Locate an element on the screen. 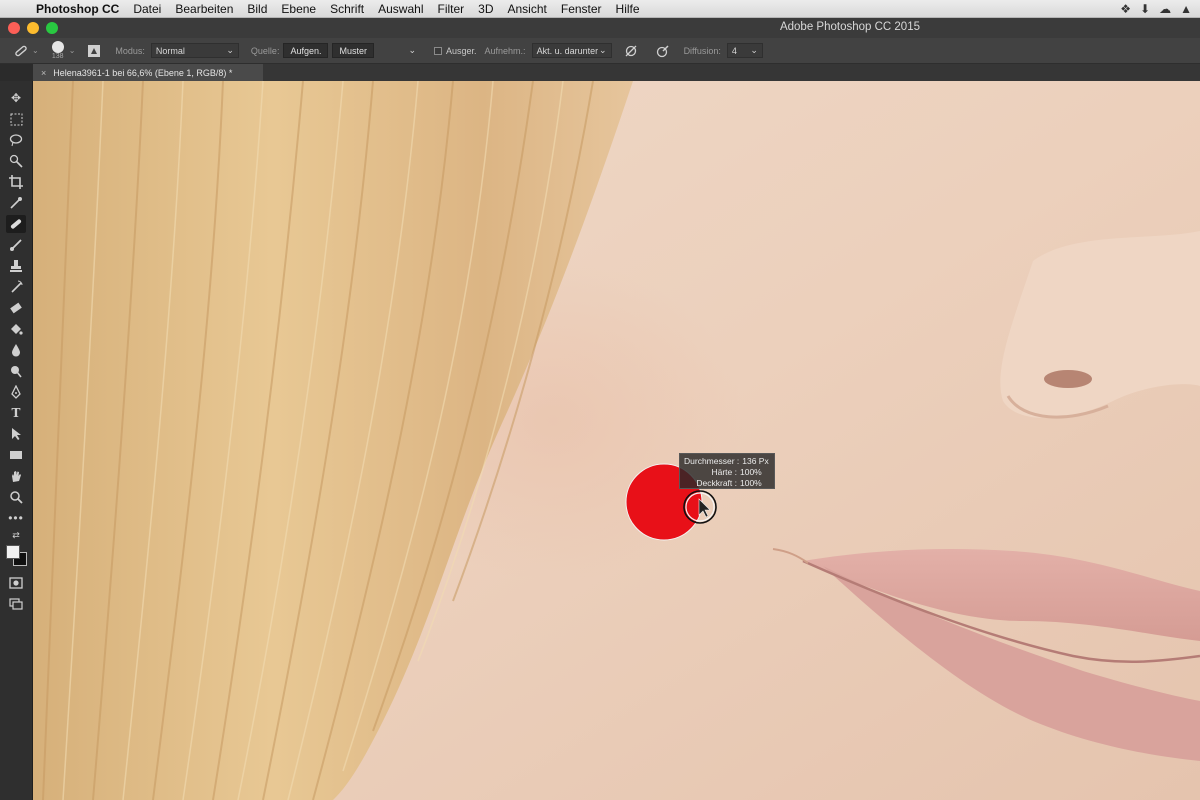 Image resolution: width=1200 pixels, height=800 pixels. menu-schrift: Schrift is located at coordinates (347, 9).